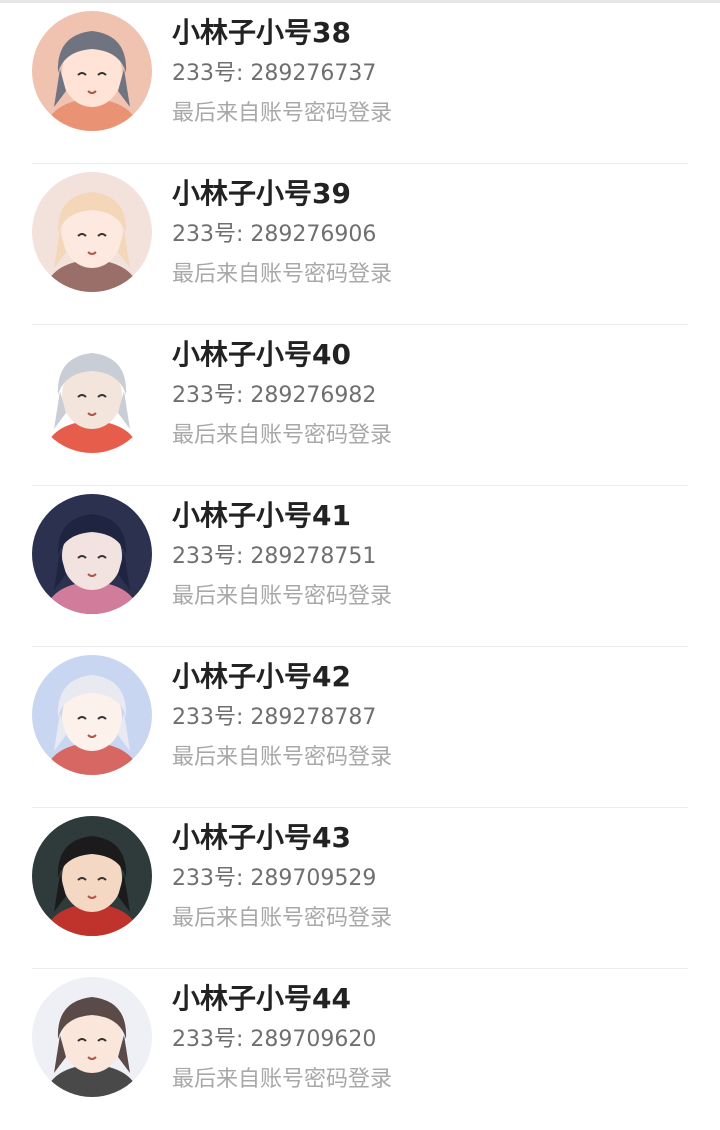 This screenshot has width=720, height=1130. I want to click on account-uid: 233号: 289276982, so click(274, 395).